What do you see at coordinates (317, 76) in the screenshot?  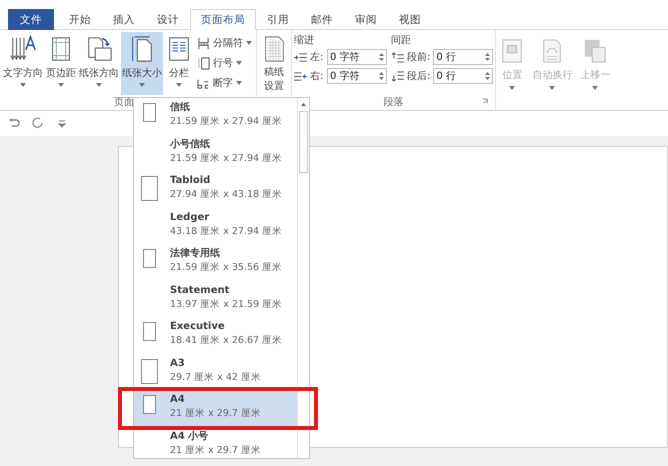 I see `field-label: 右:` at bounding box center [317, 76].